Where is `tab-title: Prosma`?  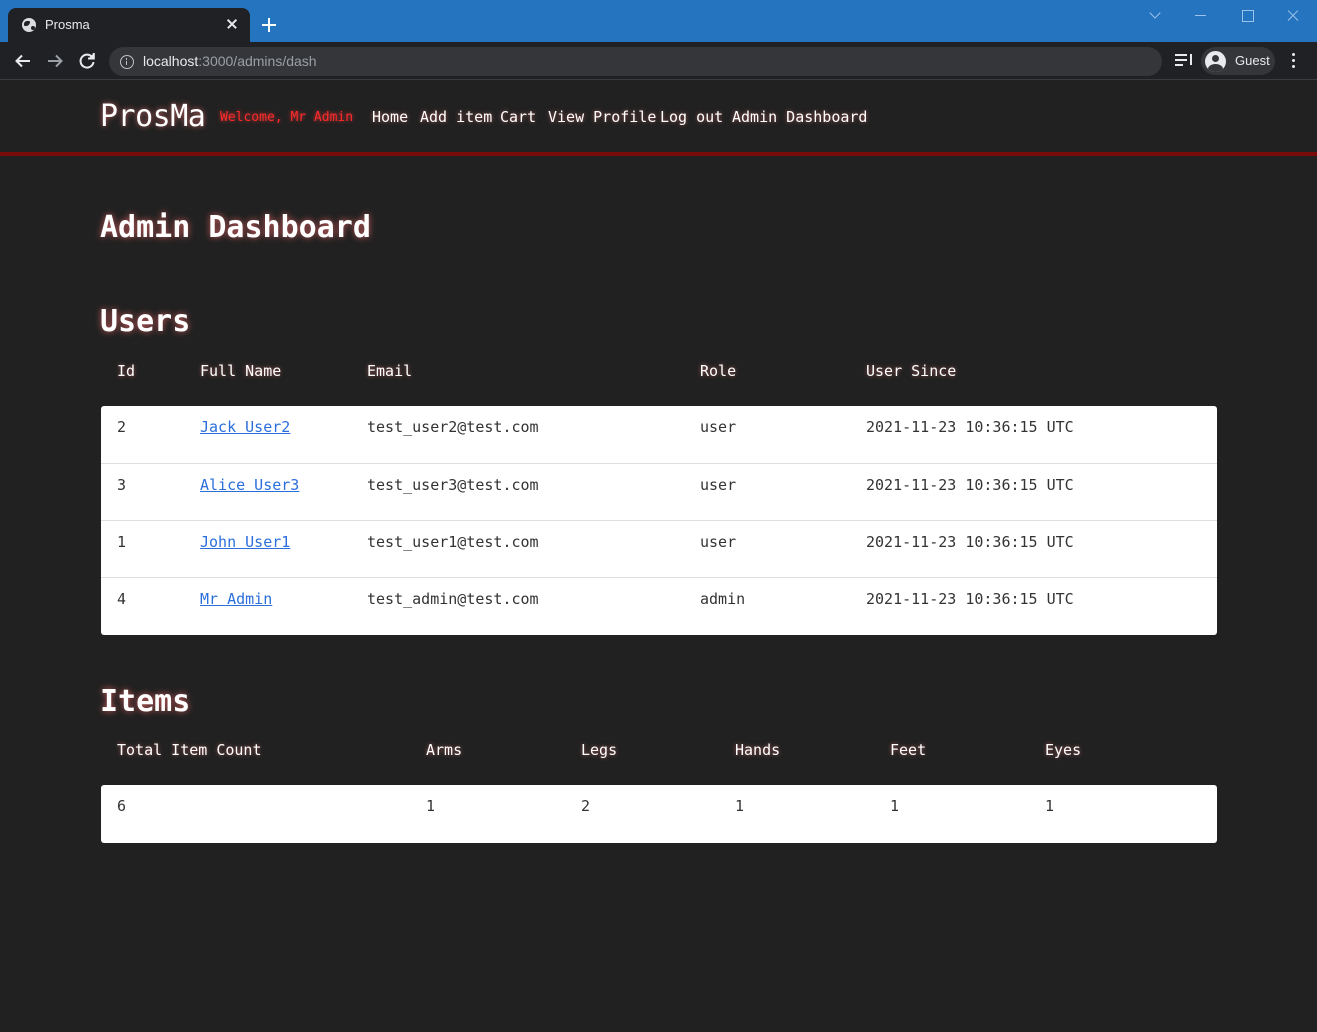 tab-title: Prosma is located at coordinates (67, 24).